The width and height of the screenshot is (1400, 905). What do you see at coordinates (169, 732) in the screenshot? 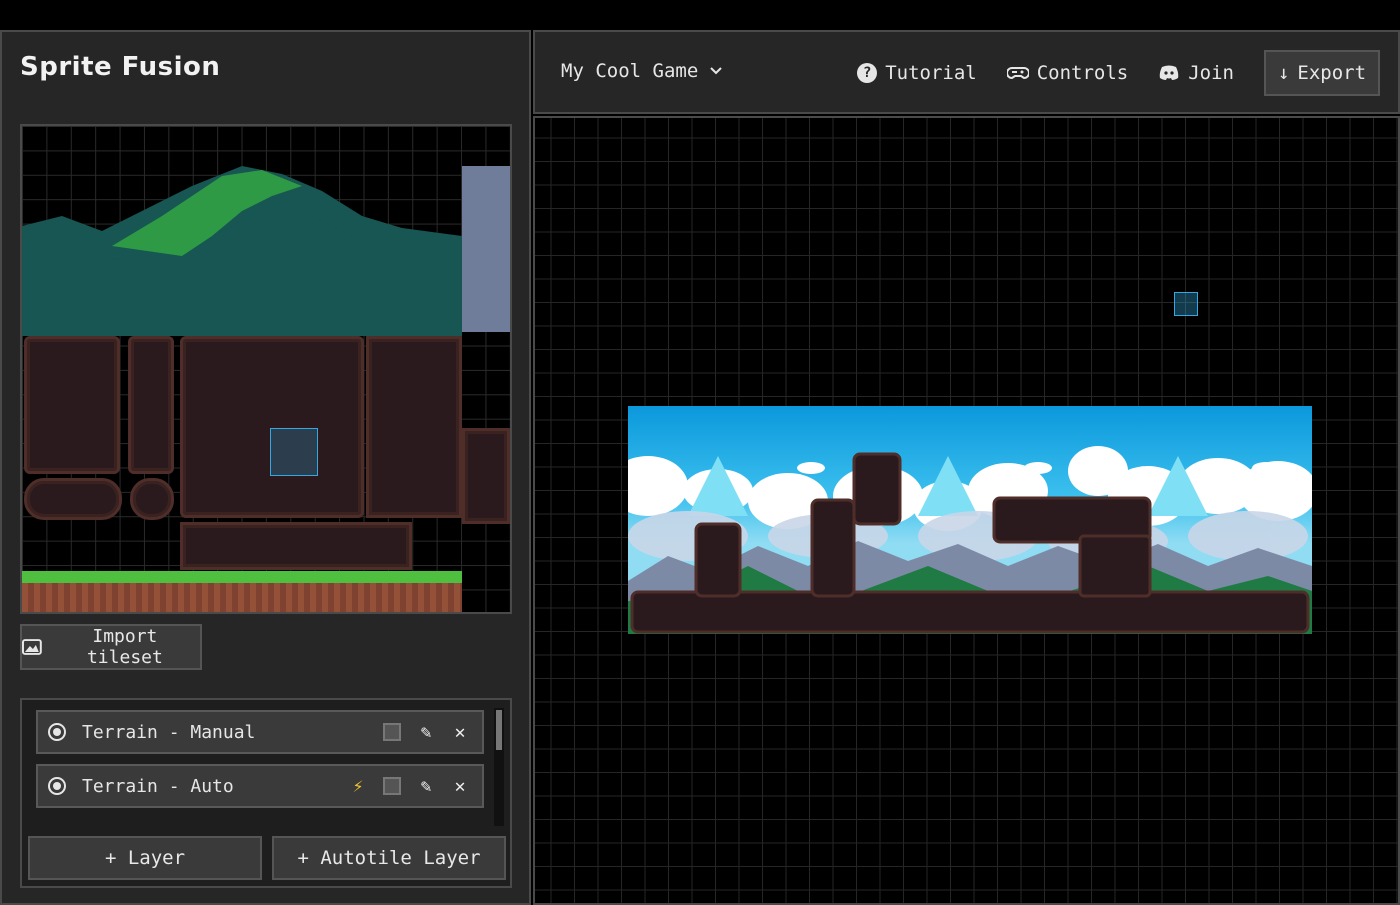
I see `layer-name: Terrain - Manual` at bounding box center [169, 732].